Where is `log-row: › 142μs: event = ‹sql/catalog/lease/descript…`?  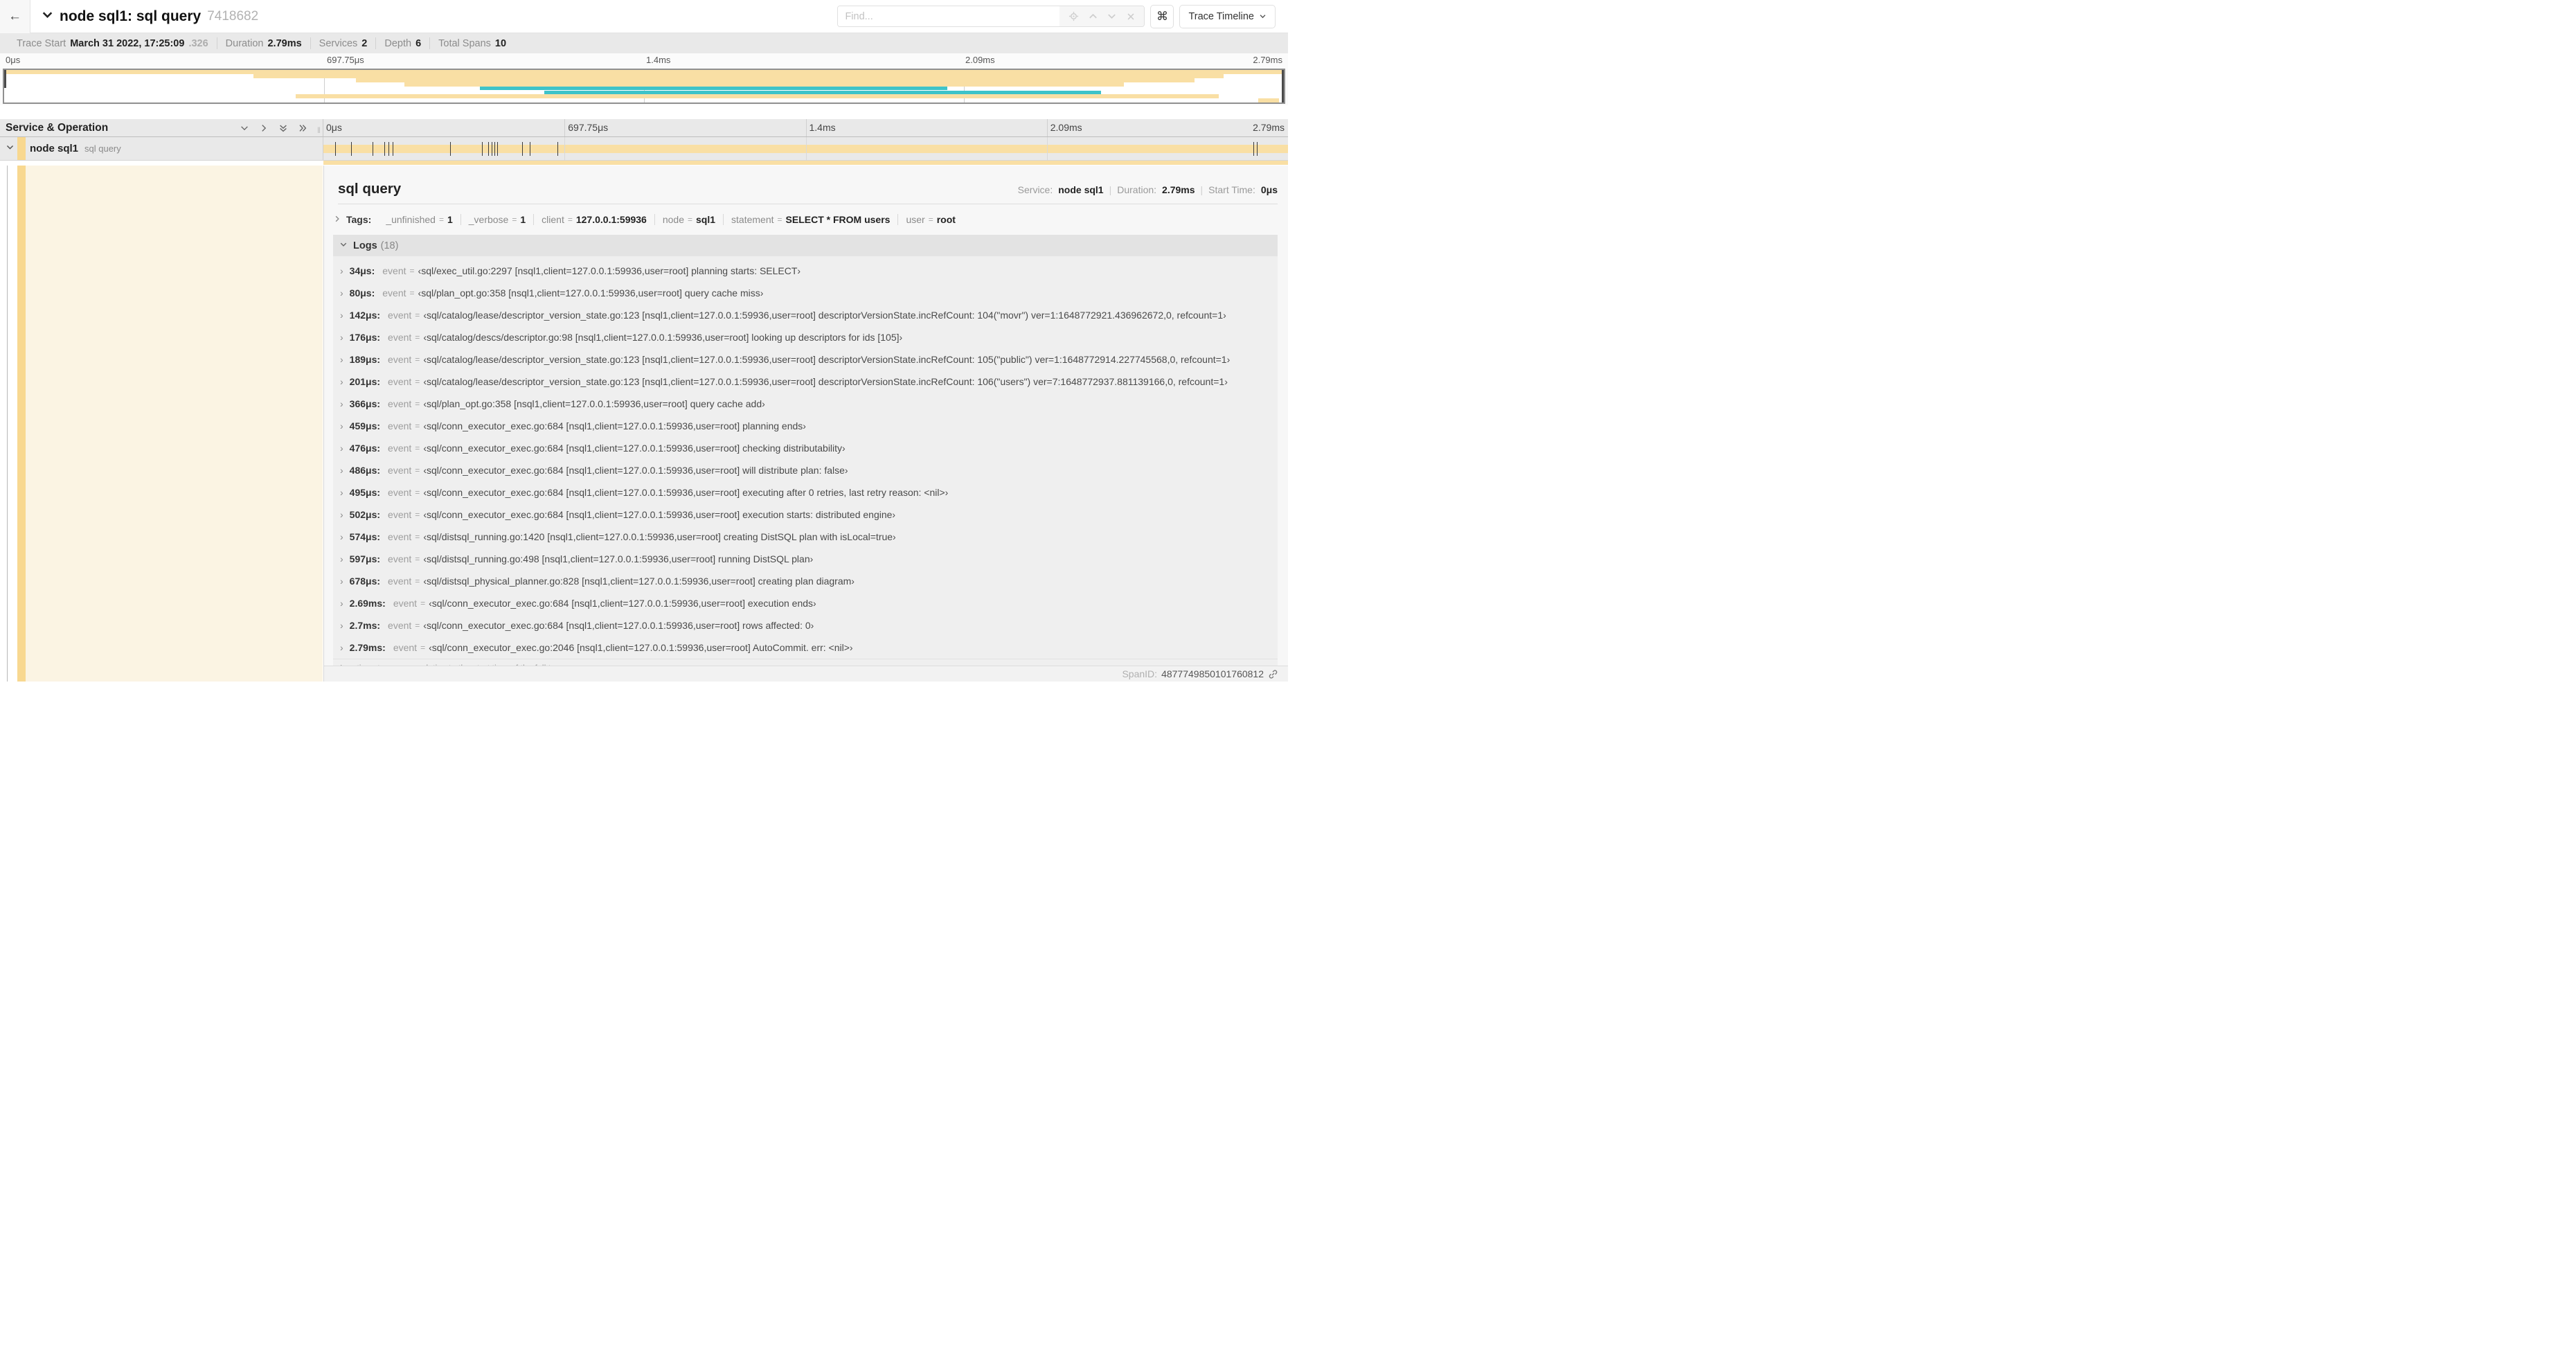
log-row: › 142μs: event = ‹sql/catalog/lease/descript… is located at coordinates (806, 315).